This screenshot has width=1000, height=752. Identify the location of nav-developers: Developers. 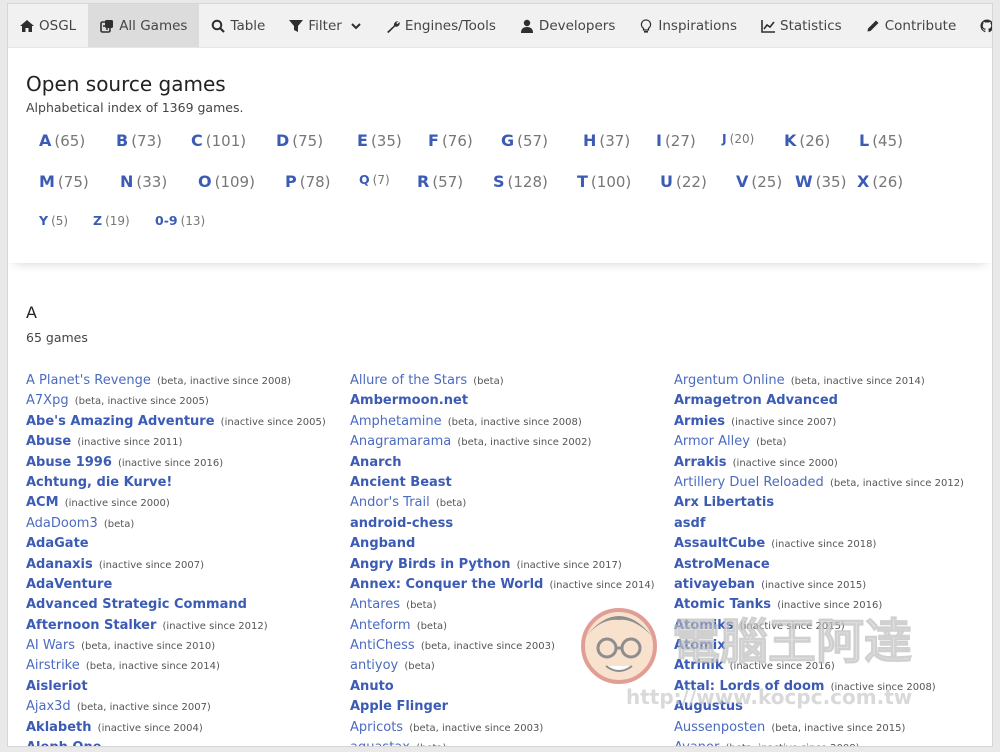
(567, 25).